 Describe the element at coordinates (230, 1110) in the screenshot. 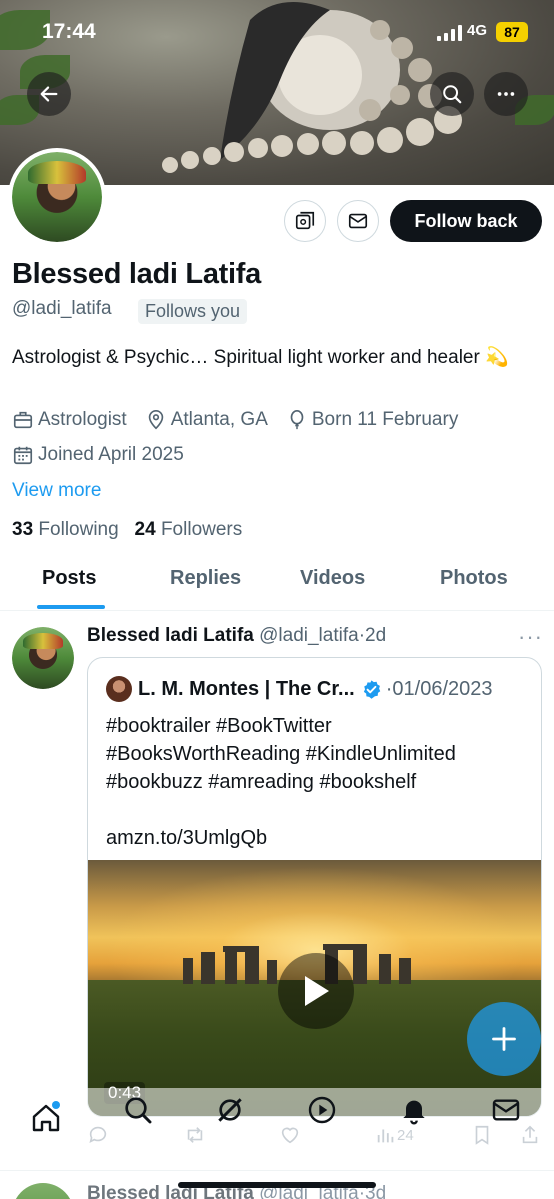

I see `grok-icon` at that location.